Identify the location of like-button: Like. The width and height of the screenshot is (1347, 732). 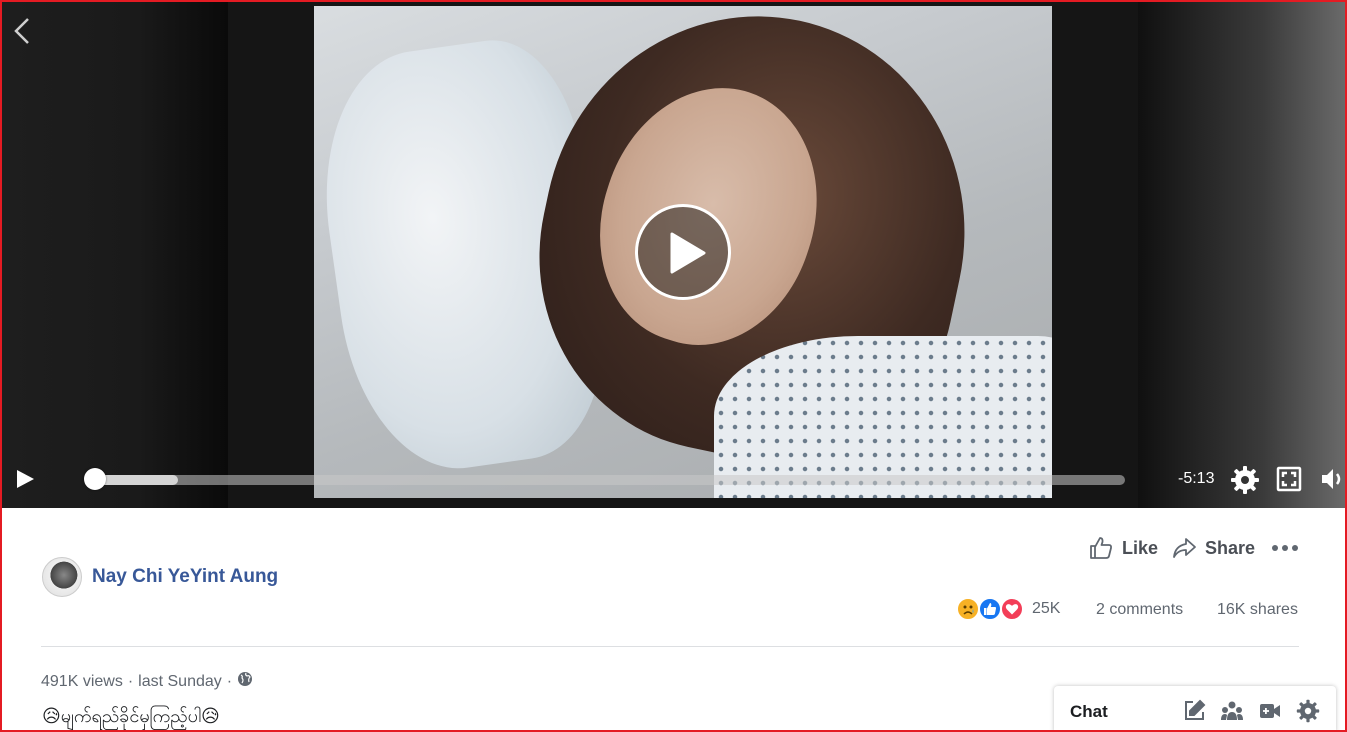
(1123, 548).